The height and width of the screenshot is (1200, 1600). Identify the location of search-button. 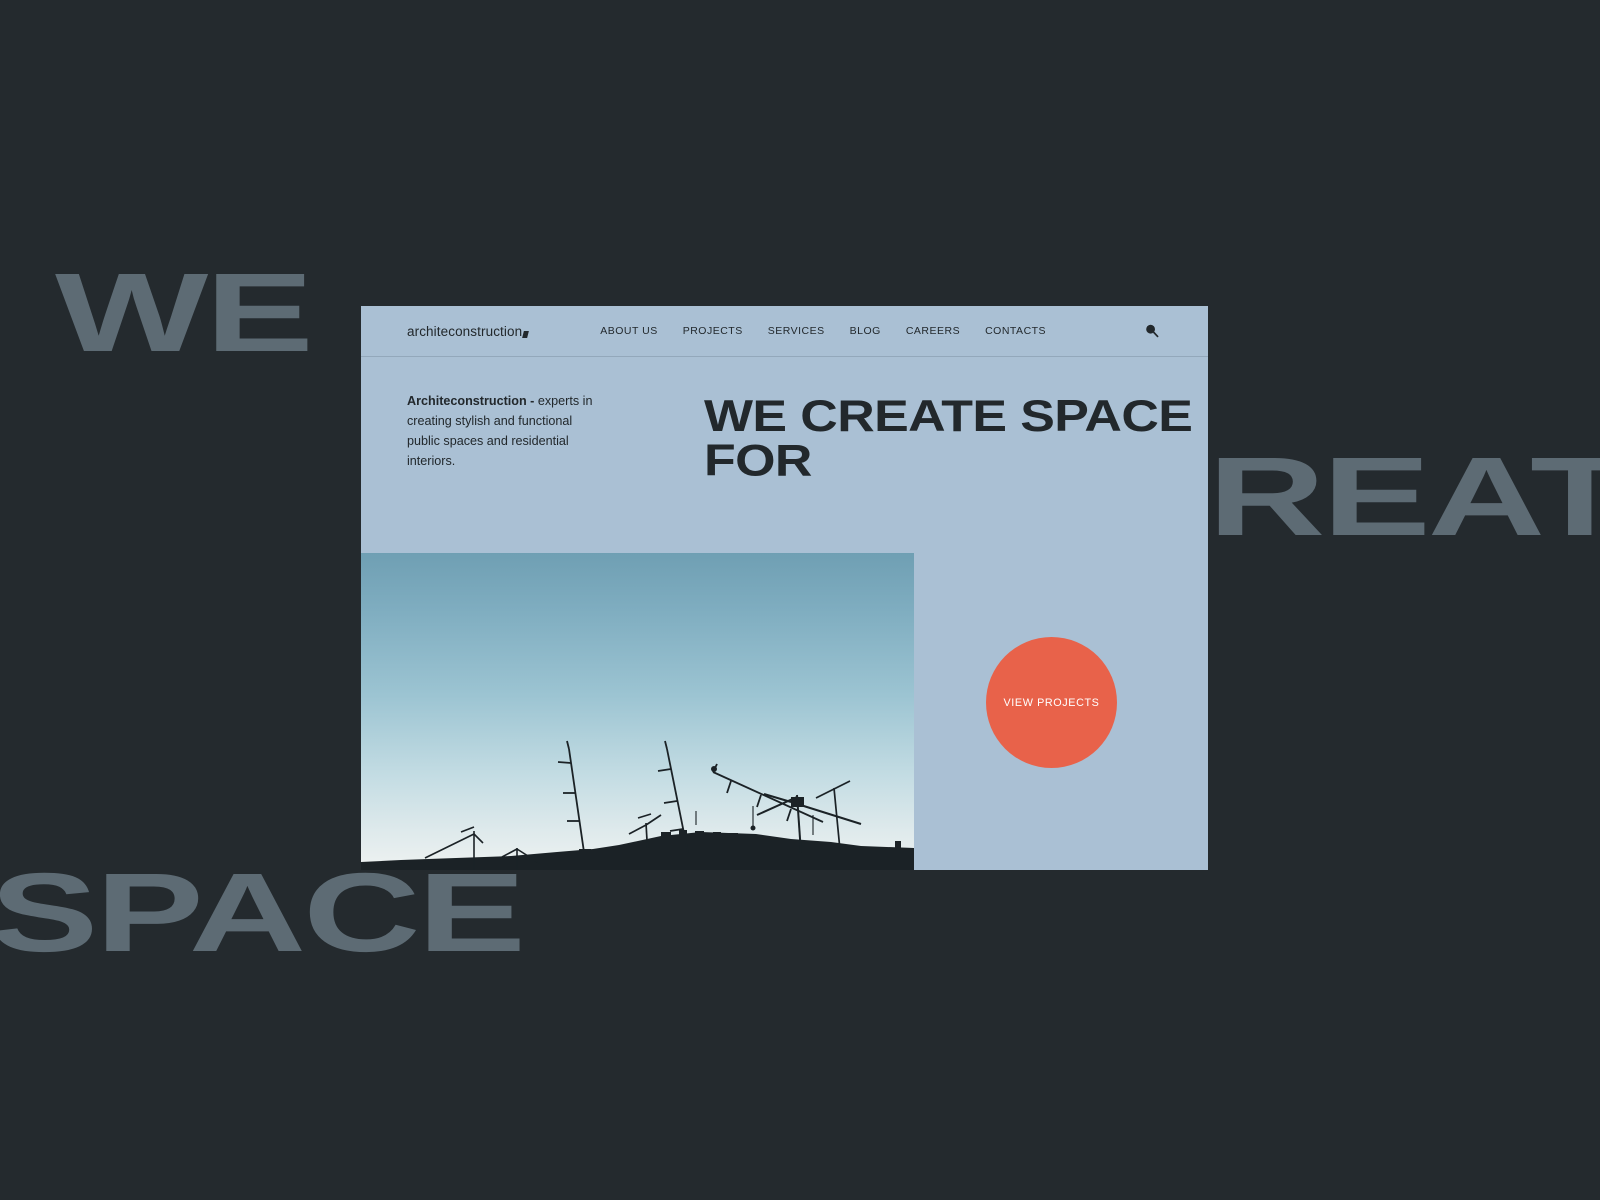
(1152, 331).